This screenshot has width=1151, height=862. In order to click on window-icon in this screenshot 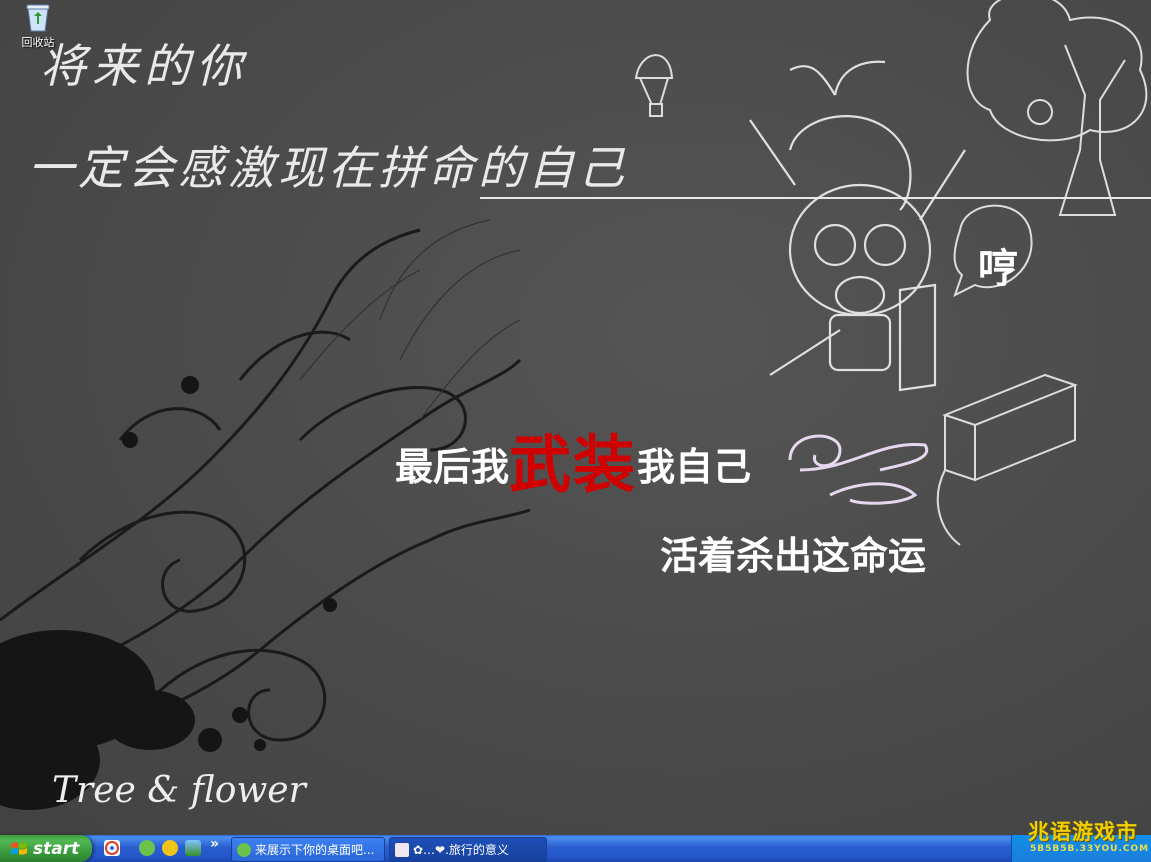, I will do `click(402, 849)`.